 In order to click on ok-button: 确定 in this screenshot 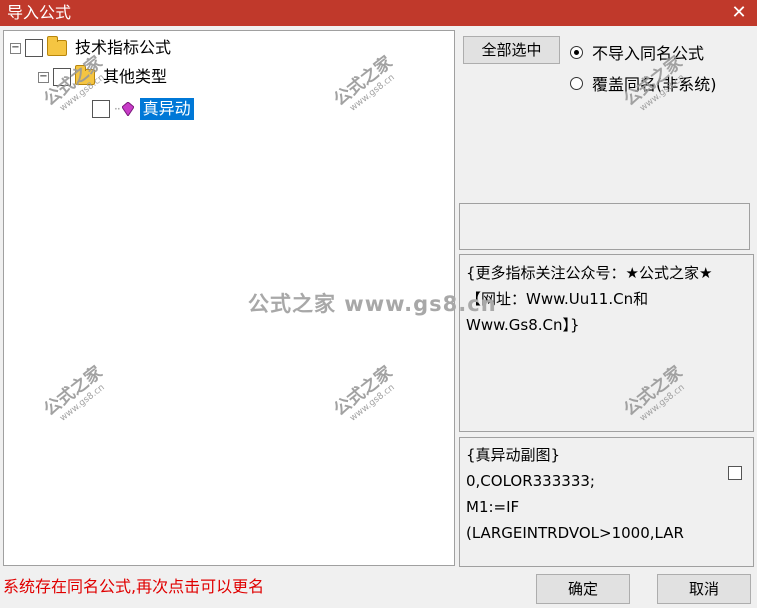, I will do `click(583, 589)`.